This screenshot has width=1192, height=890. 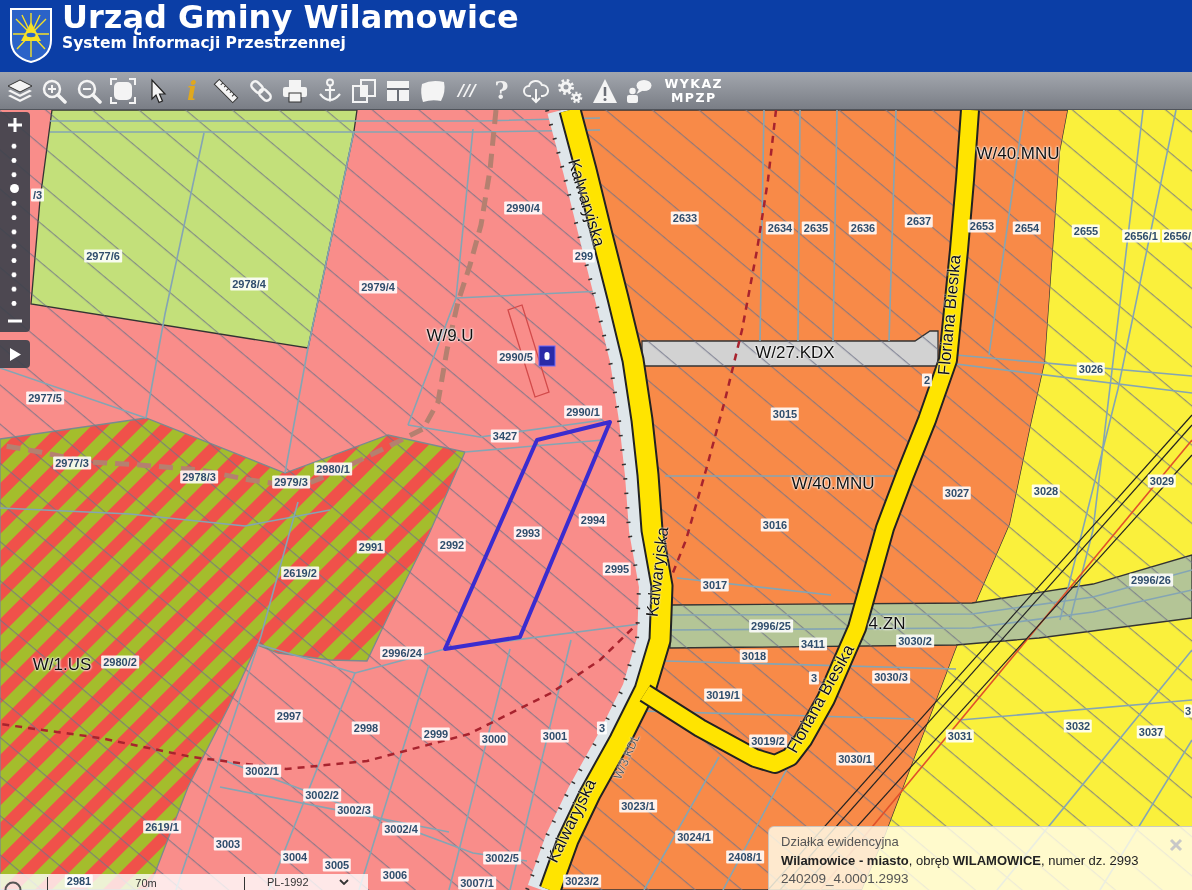 What do you see at coordinates (146, 883) in the screenshot?
I see `scale-label: 70m` at bounding box center [146, 883].